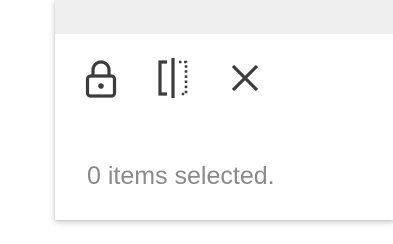 The width and height of the screenshot is (393, 244). I want to click on lock-button, so click(101, 80).